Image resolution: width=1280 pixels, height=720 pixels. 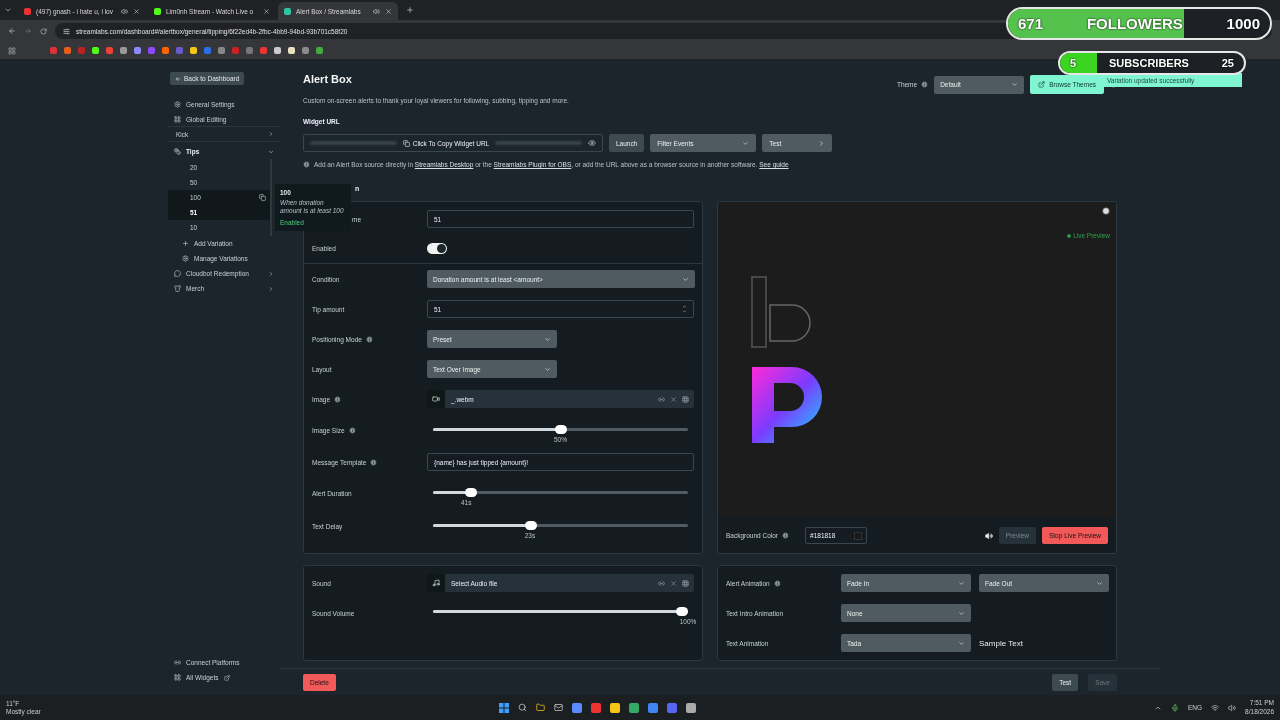 I want to click on chevron-down-icon, so click(x=8, y=10).